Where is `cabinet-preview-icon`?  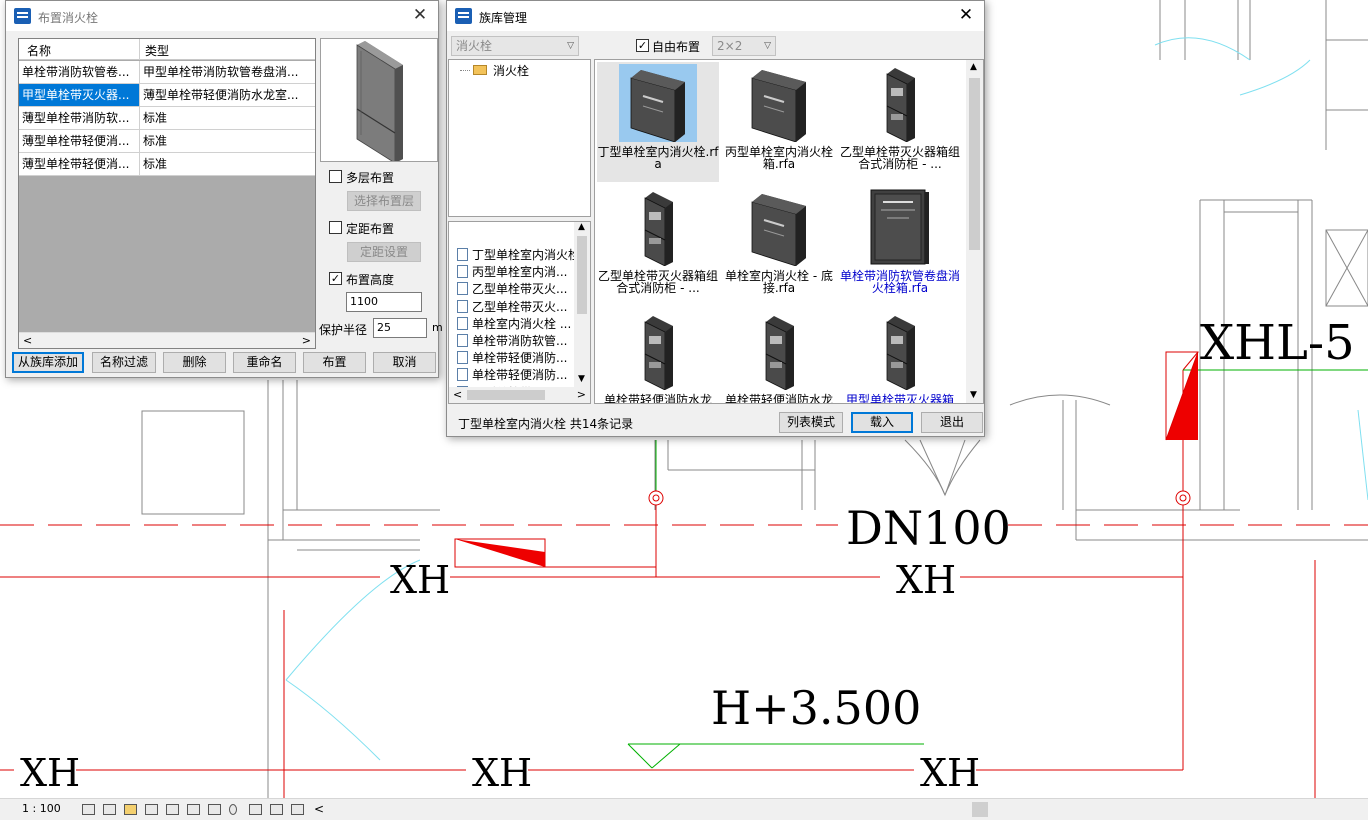
cabinet-preview-icon is located at coordinates (379, 102).